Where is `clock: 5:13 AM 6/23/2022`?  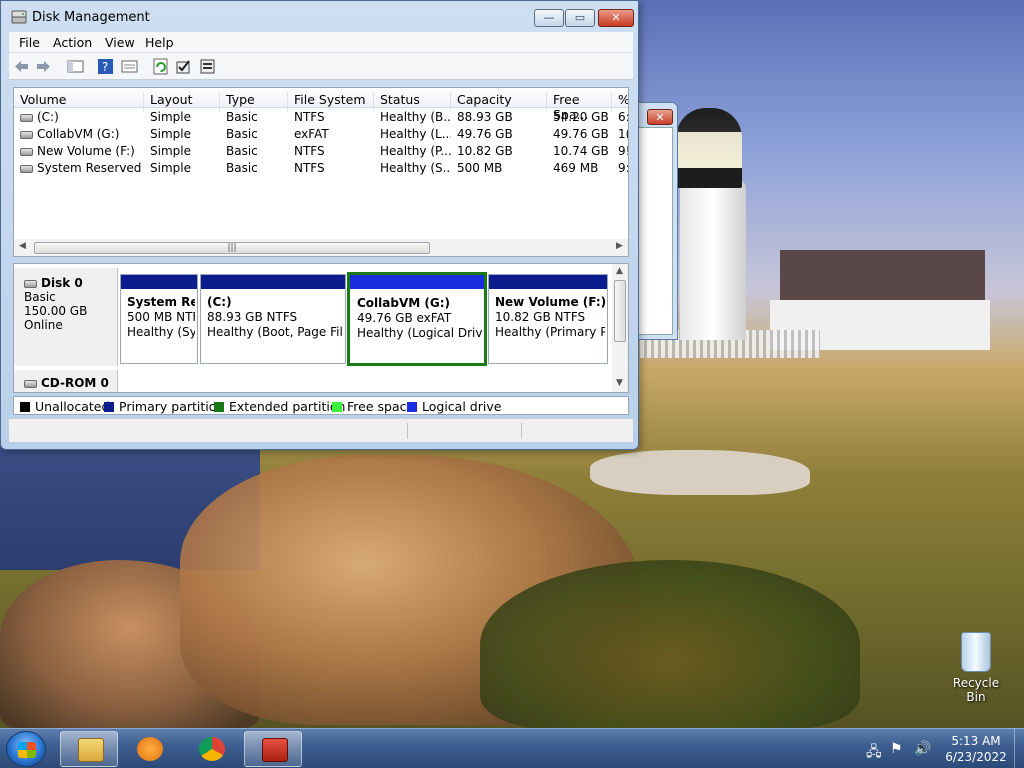 clock: 5:13 AM 6/23/2022 is located at coordinates (976, 749).